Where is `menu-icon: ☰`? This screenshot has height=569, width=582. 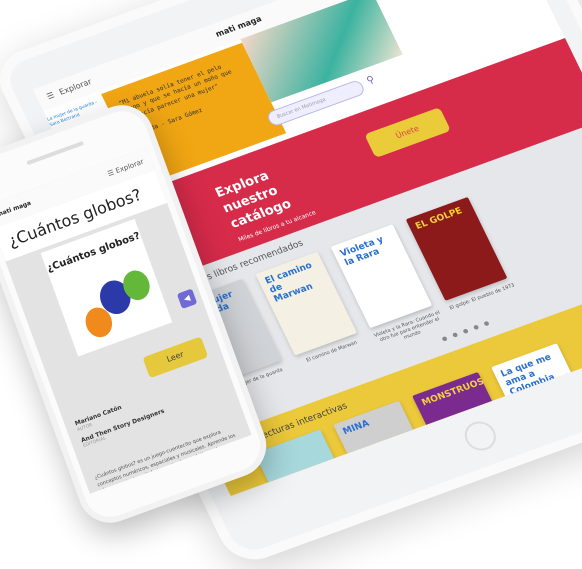
menu-icon: ☰ is located at coordinates (50, 95).